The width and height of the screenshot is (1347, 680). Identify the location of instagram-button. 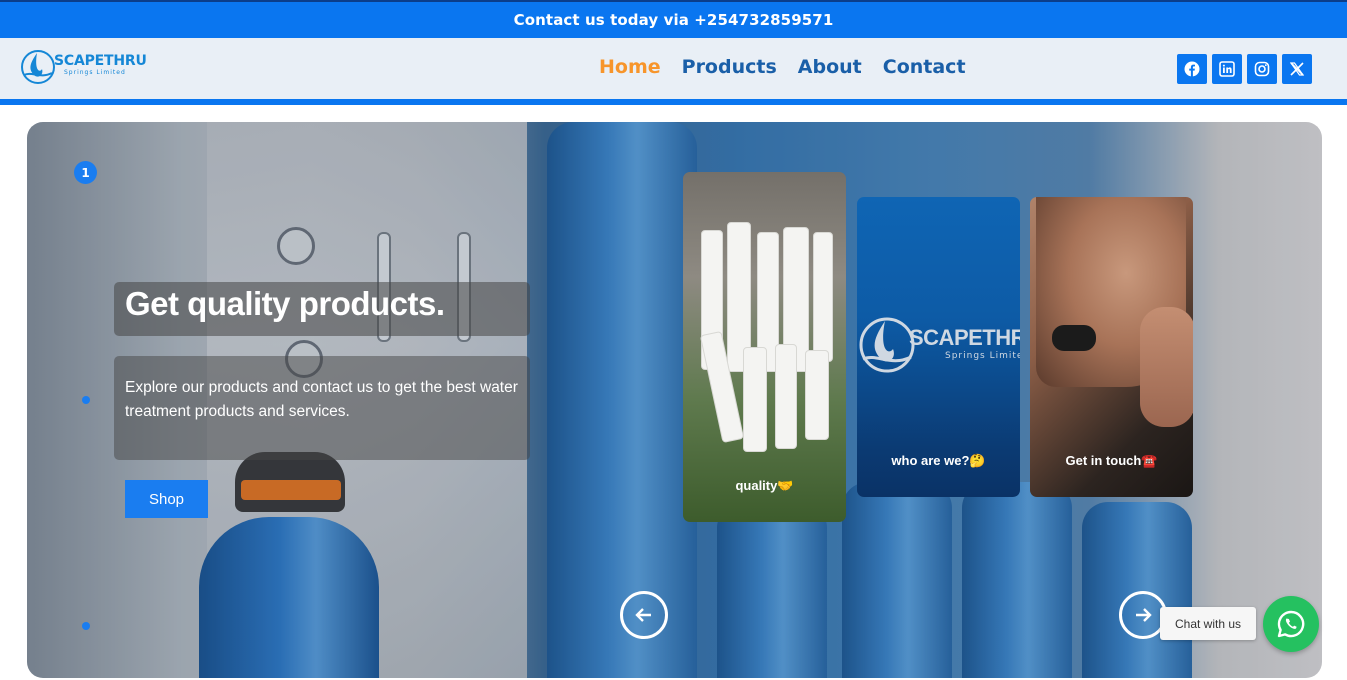
(1262, 69).